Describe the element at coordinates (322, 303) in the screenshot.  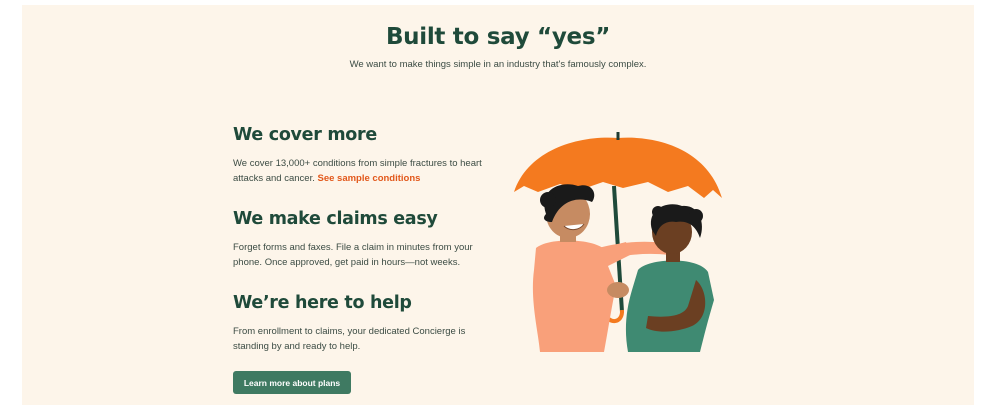
I see `feature-heading: We’re here to help` at that location.